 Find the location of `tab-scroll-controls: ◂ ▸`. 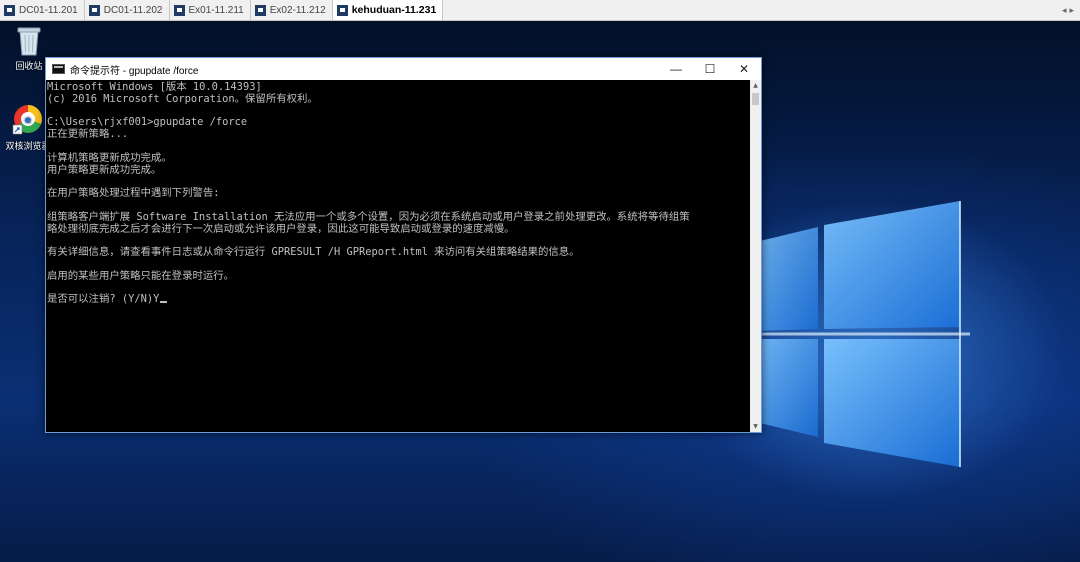

tab-scroll-controls: ◂ ▸ is located at coordinates (1071, 10).